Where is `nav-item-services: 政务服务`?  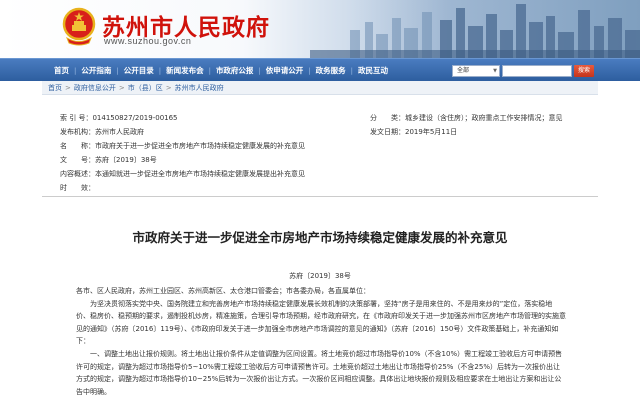
nav-item-services: 政务服务 is located at coordinates (331, 70).